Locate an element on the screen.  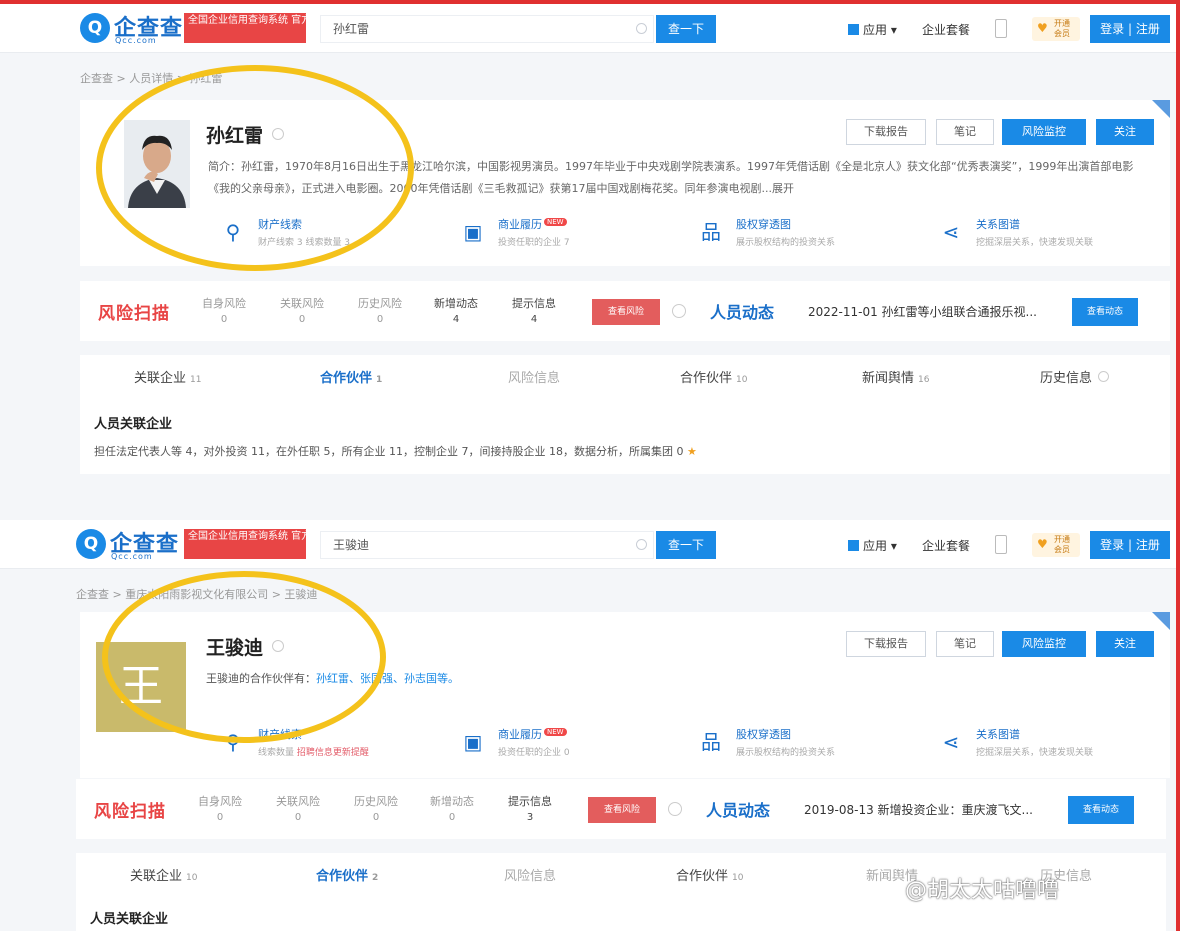
search-input: 王骏迪 is located at coordinates (487, 545).